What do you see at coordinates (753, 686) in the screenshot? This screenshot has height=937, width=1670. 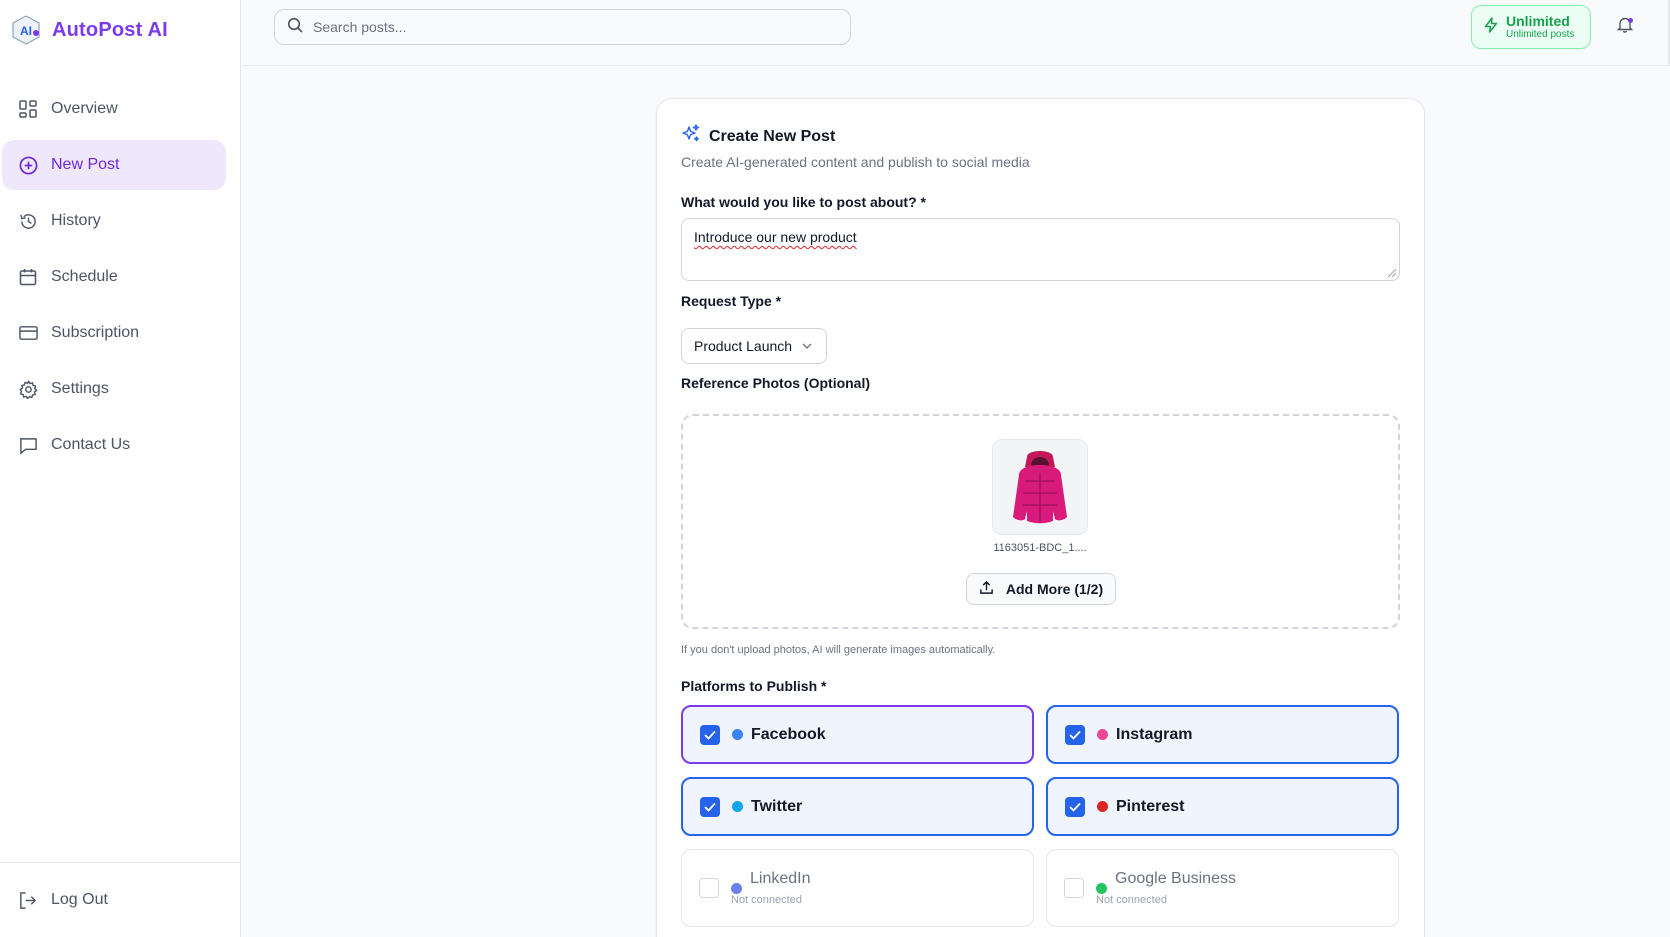 I see `platforms-label: Platforms to Publish *` at bounding box center [753, 686].